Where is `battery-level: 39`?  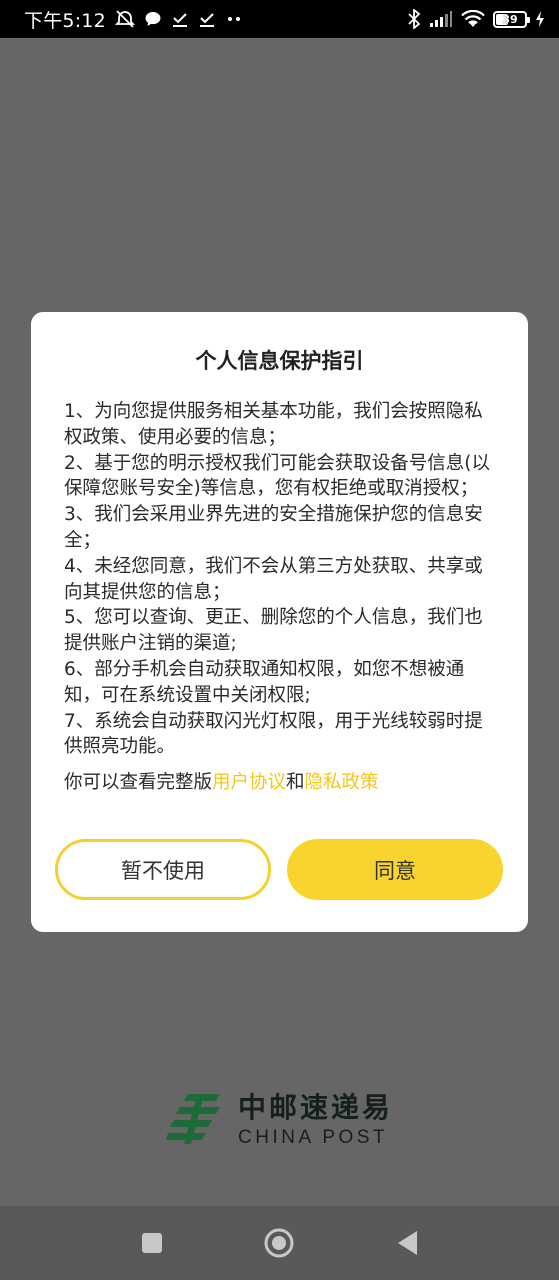
battery-level: 39 is located at coordinates (510, 19).